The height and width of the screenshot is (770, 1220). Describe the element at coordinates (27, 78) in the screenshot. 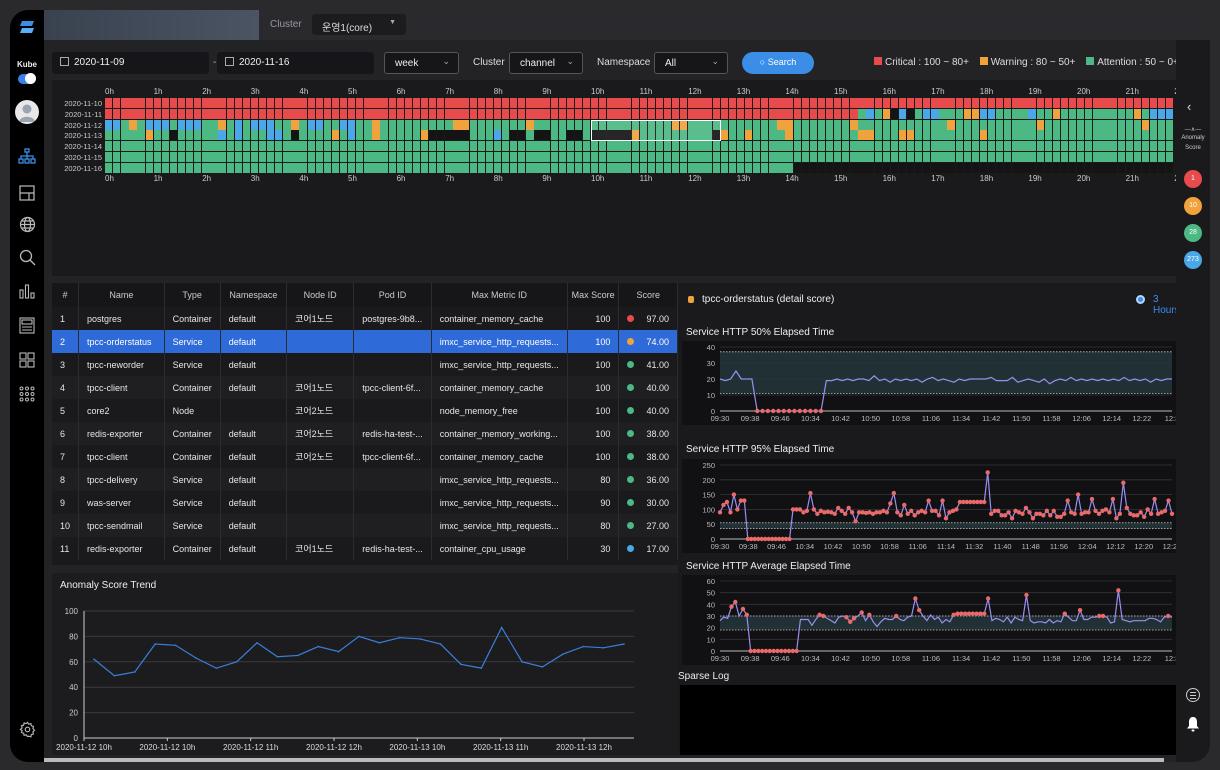

I see `kube-toggle` at that location.